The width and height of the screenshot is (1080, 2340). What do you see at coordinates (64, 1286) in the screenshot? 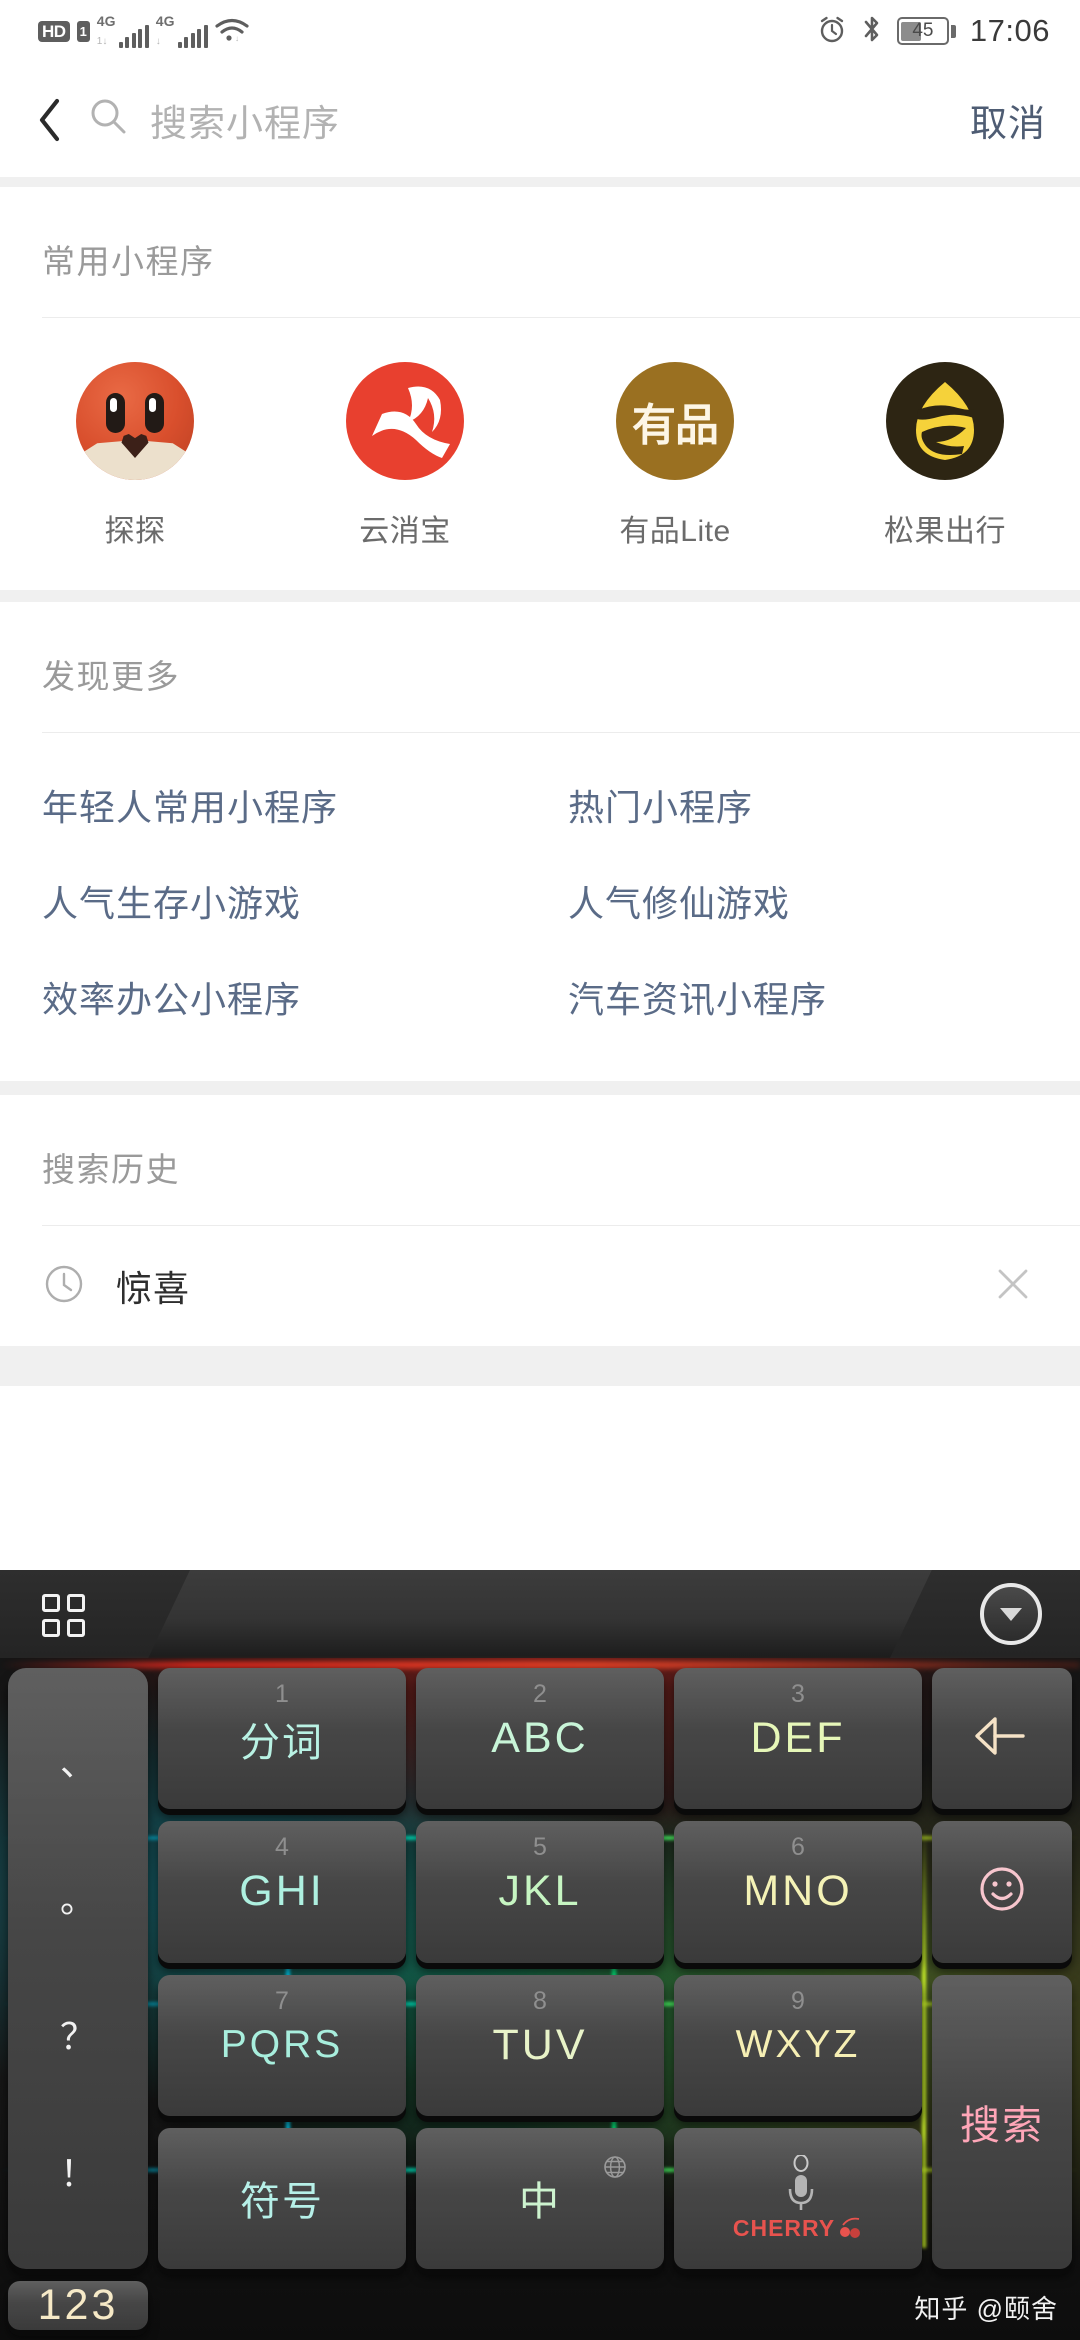
I see `clock-icon` at bounding box center [64, 1286].